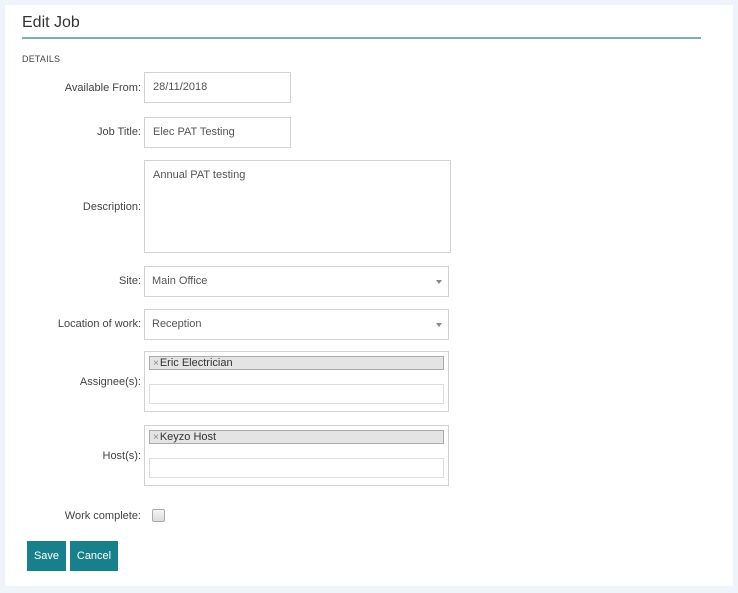 This screenshot has width=738, height=593. I want to click on site-value: Main Office, so click(180, 281).